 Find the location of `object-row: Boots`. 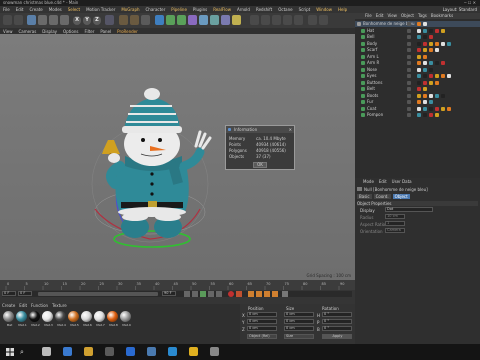

object-row: Boots is located at coordinates (417, 96).